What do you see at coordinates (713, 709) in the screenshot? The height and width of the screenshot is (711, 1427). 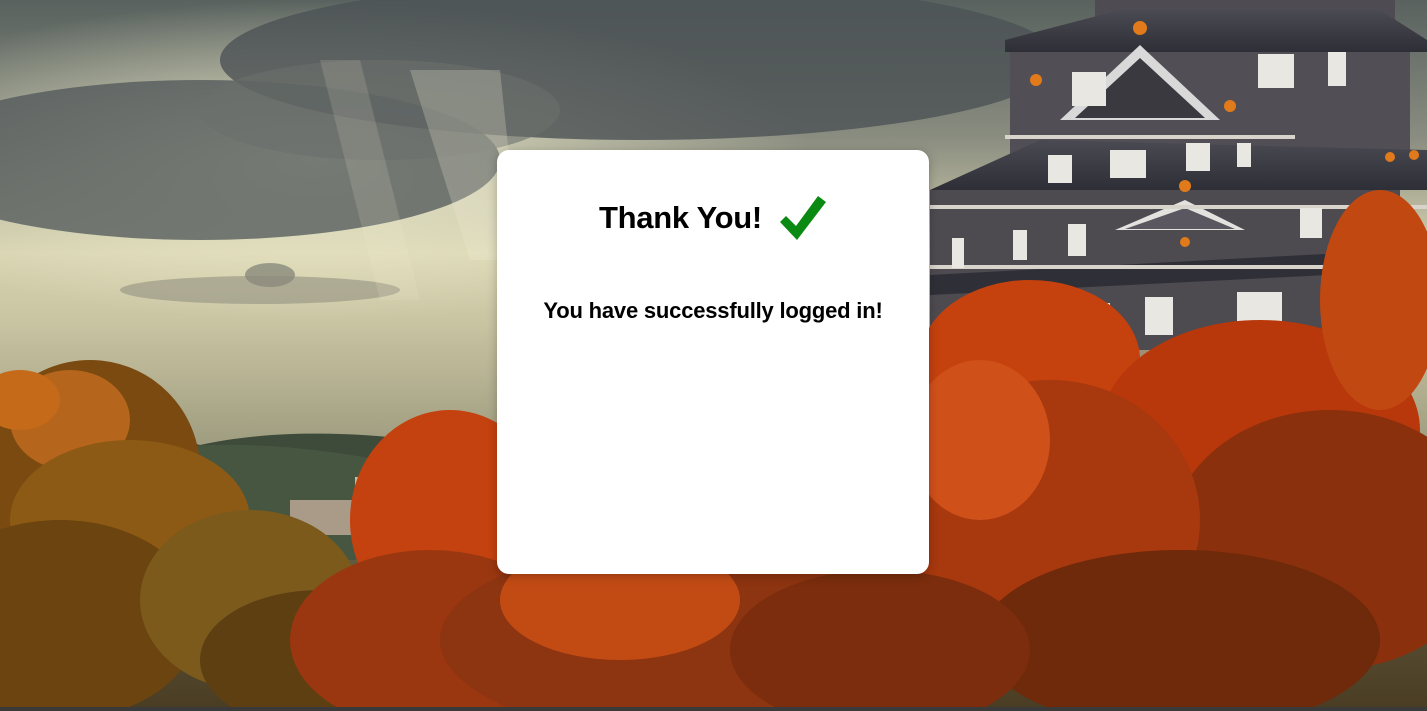 I see `window-bottom-edge` at bounding box center [713, 709].